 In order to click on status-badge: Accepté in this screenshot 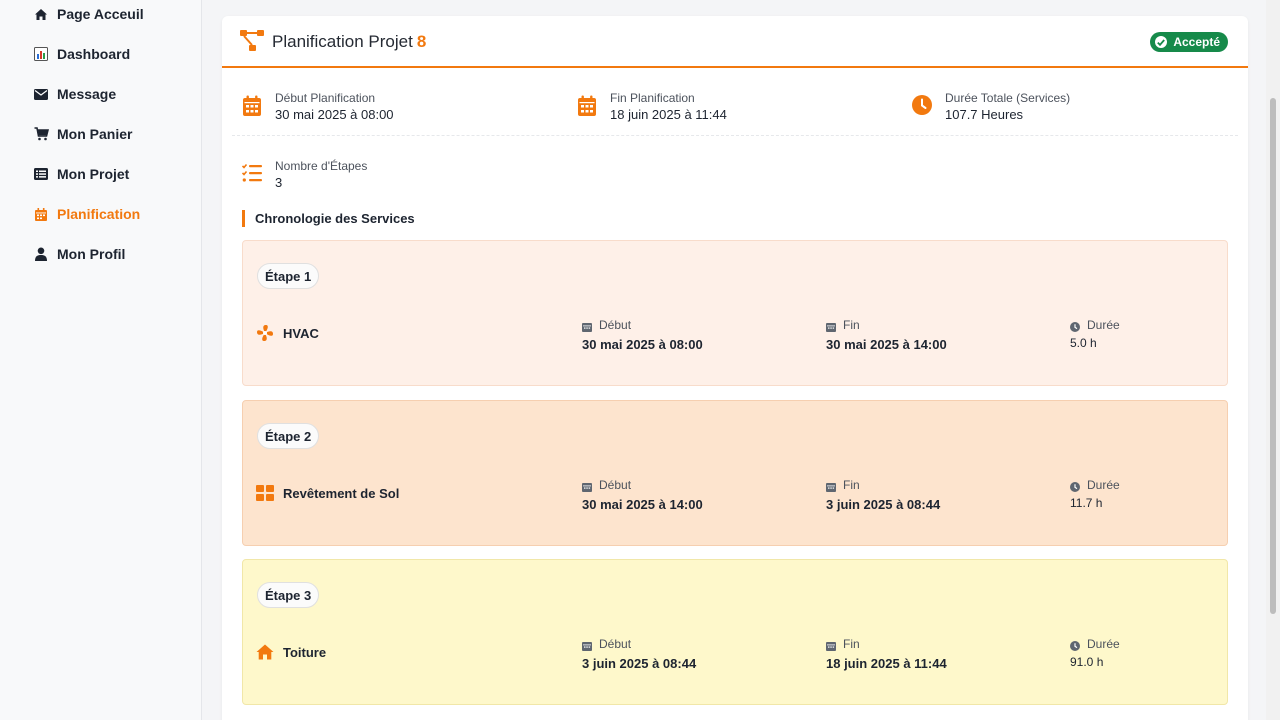, I will do `click(1189, 42)`.